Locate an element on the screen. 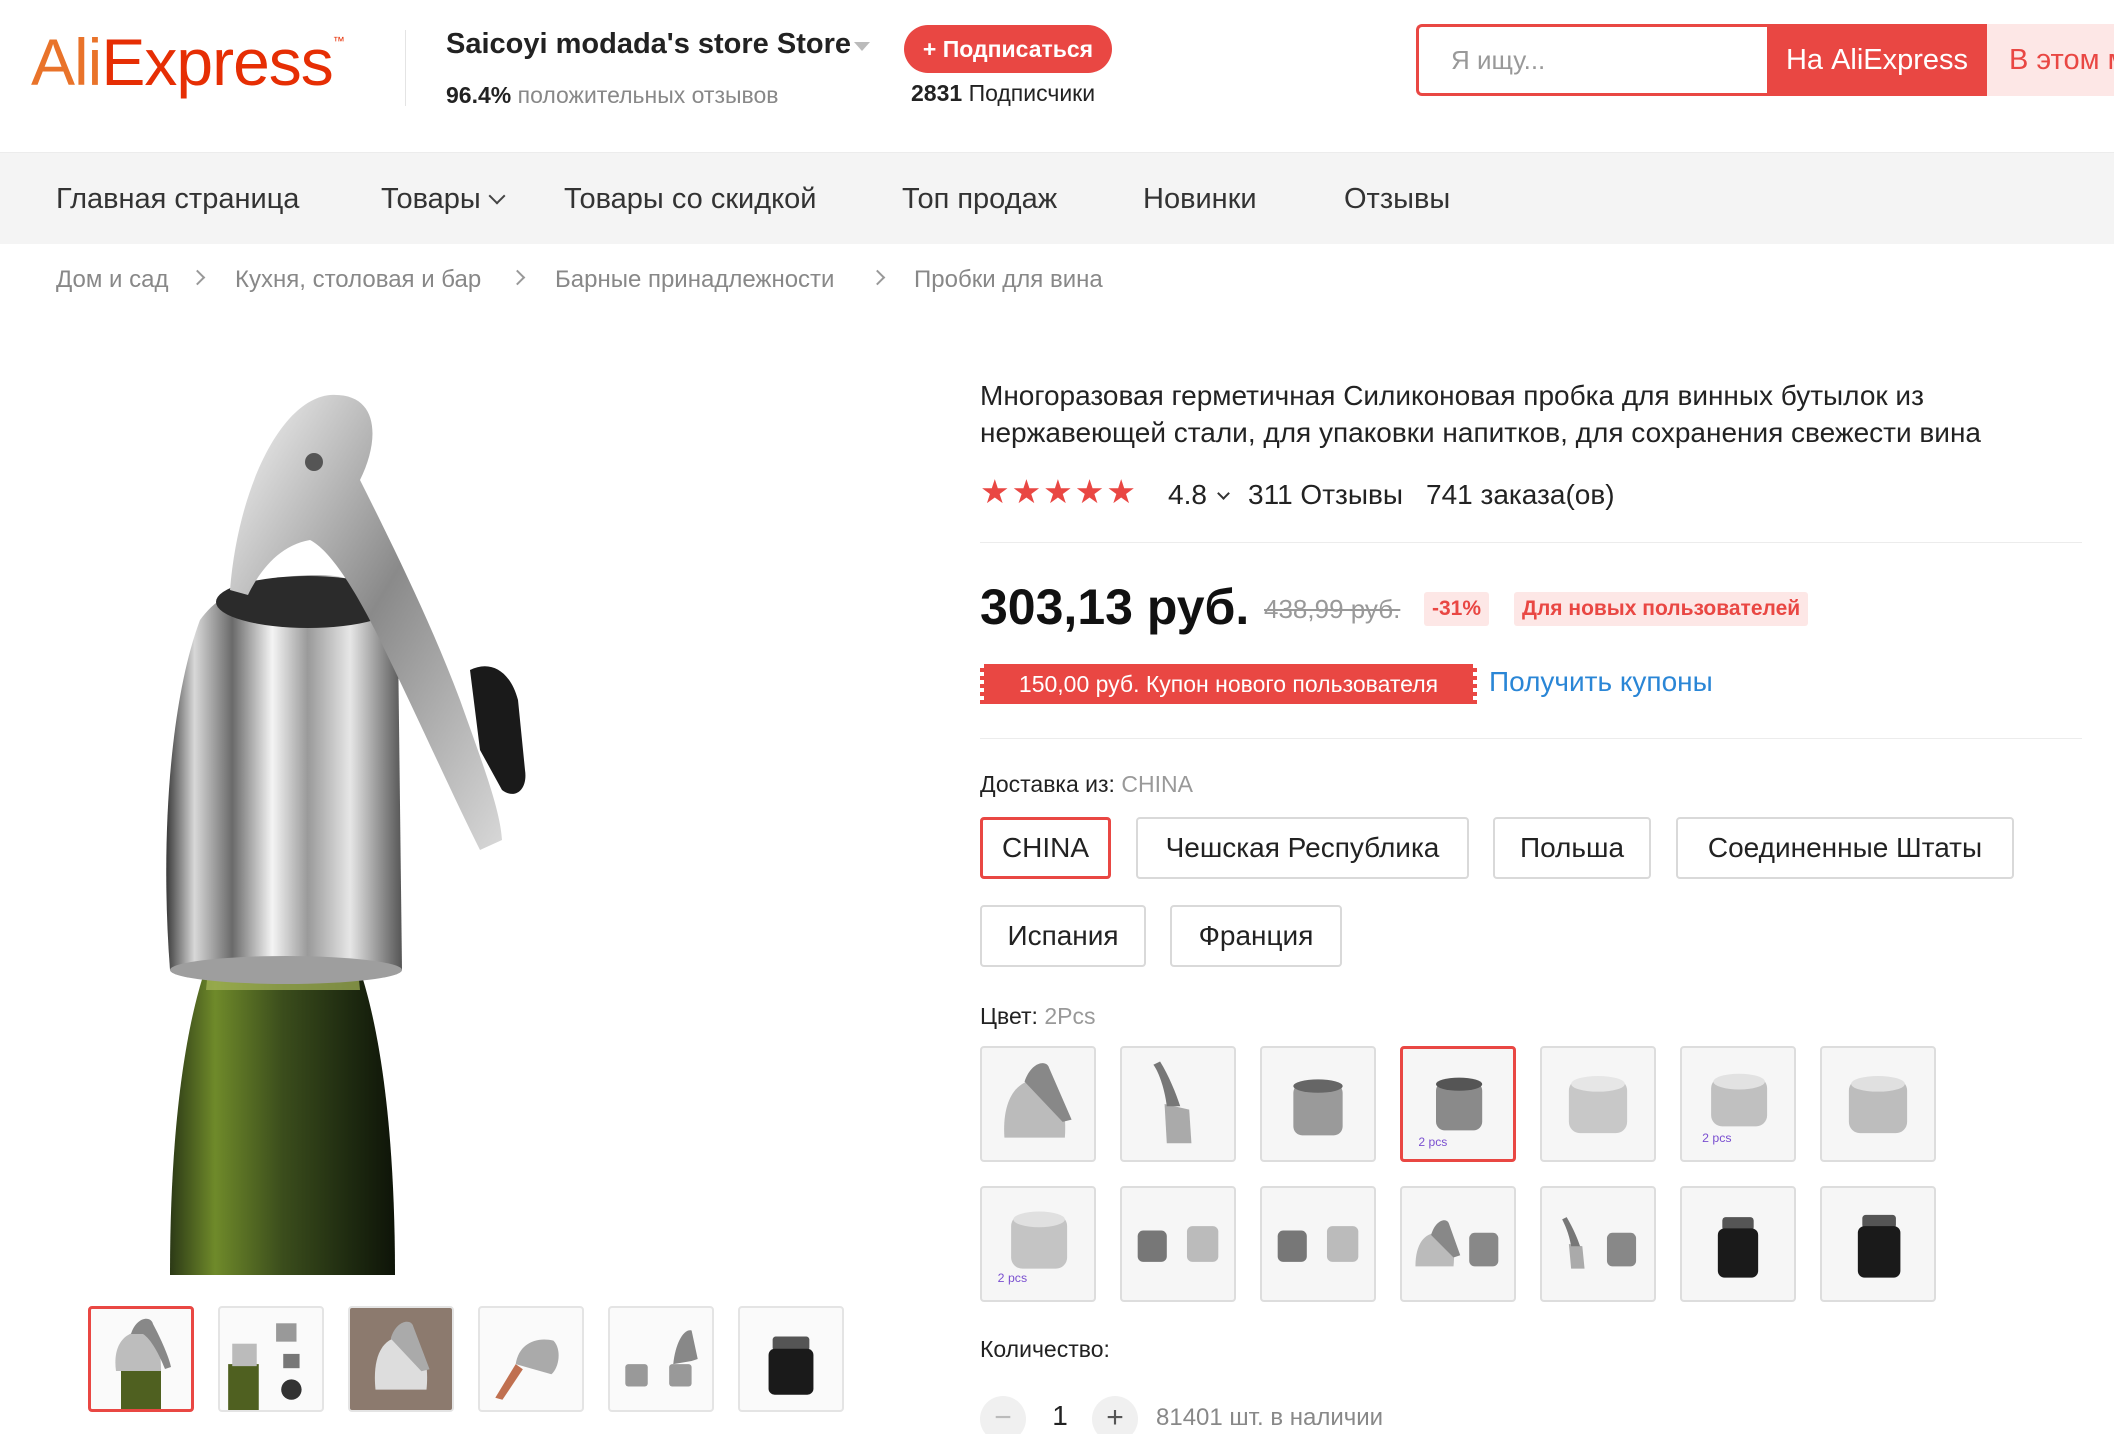 The width and height of the screenshot is (2114, 1434). store-positive-label: положительных отзывов is located at coordinates (648, 95).